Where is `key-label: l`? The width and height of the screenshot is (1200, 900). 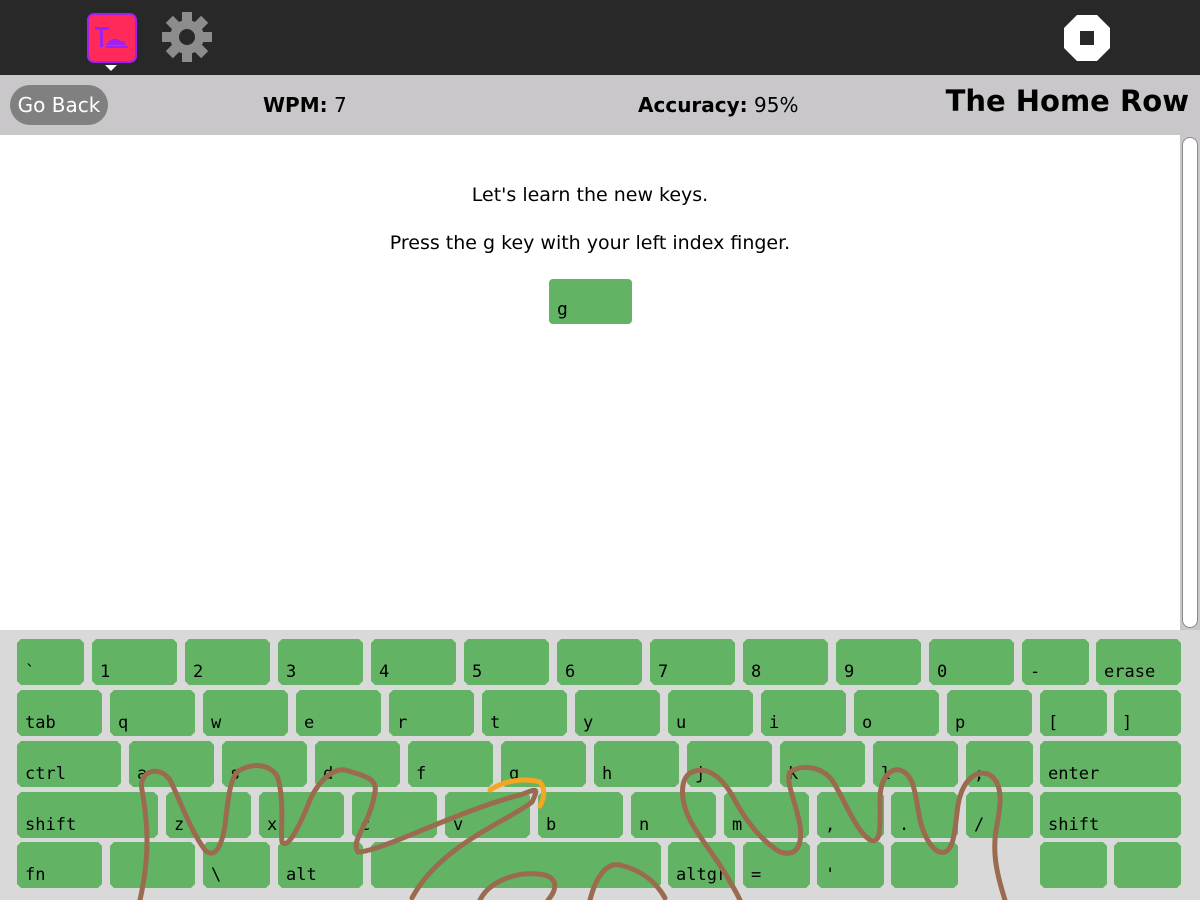 key-label: l is located at coordinates (886, 774).